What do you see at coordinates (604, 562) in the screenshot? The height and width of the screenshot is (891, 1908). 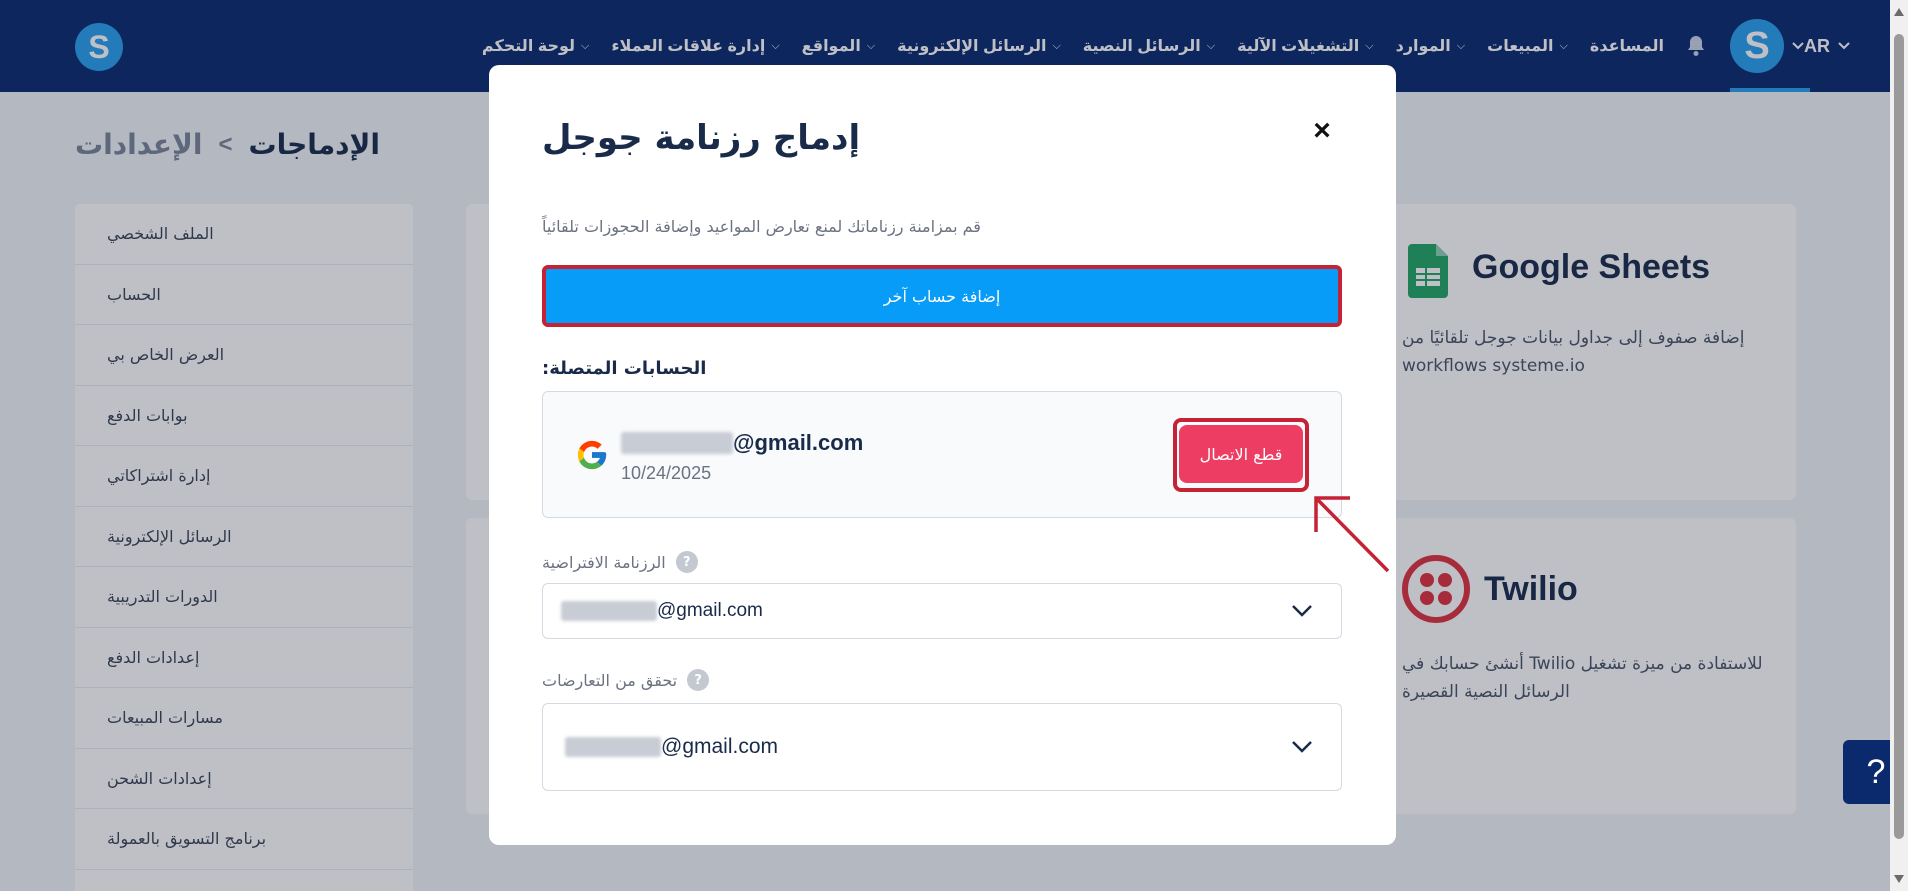 I see `default-calendar-label-text: الرزنامة الافتراضية` at bounding box center [604, 562].